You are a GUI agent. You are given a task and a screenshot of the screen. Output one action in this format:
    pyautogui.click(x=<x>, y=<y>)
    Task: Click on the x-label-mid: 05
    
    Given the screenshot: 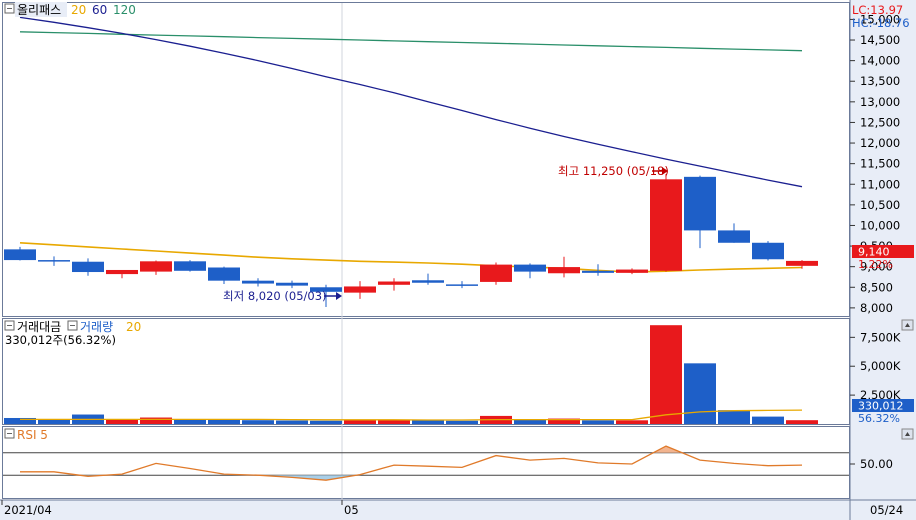 What is the action you would take?
    pyautogui.click(x=351, y=510)
    